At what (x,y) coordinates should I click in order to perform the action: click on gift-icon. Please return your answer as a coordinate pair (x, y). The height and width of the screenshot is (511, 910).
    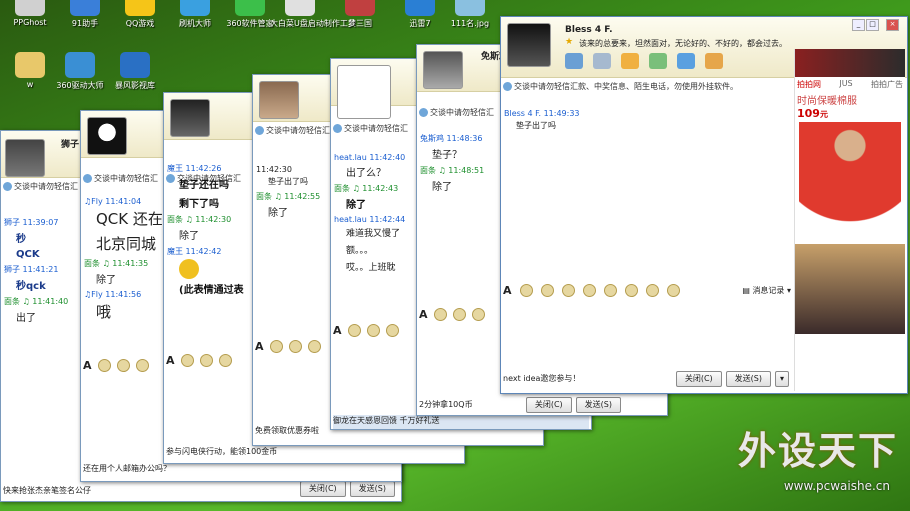
    Looking at the image, I should click on (631, 290).